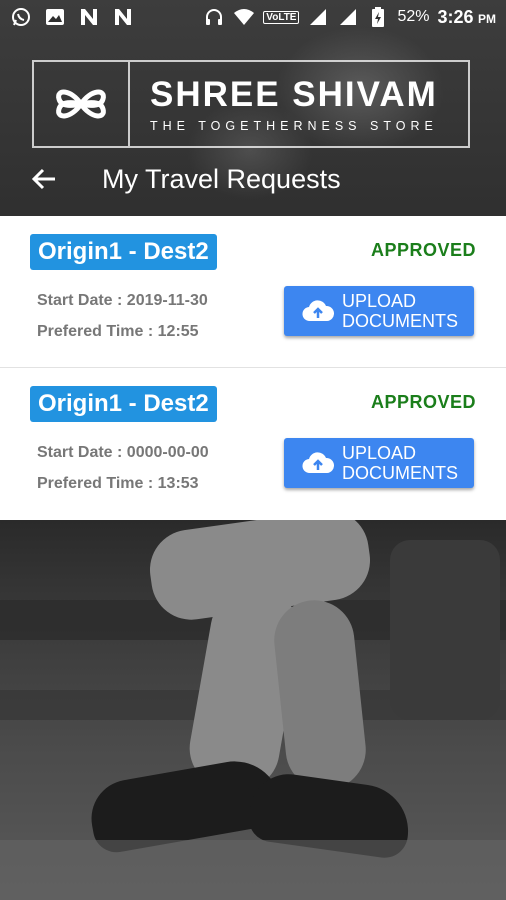 The width and height of the screenshot is (506, 900). What do you see at coordinates (167, 300) in the screenshot?
I see `start-date-value: 2019-11-30` at bounding box center [167, 300].